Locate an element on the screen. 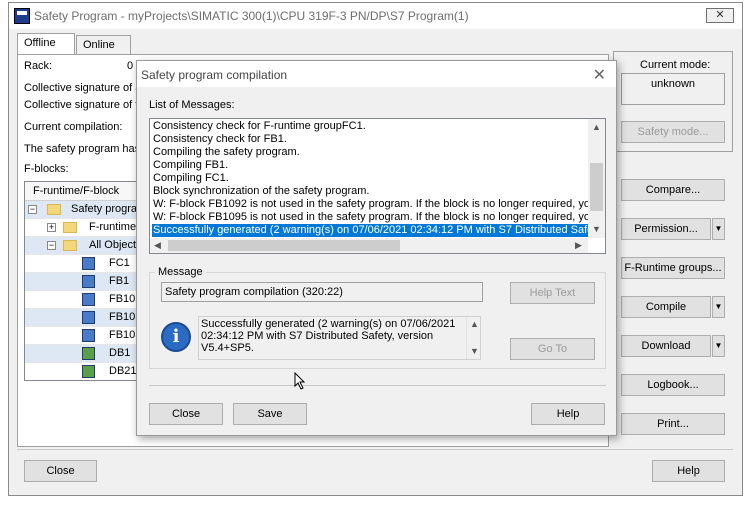 This screenshot has width=749, height=509. tree-row-label: DB21S is located at coordinates (123, 371).